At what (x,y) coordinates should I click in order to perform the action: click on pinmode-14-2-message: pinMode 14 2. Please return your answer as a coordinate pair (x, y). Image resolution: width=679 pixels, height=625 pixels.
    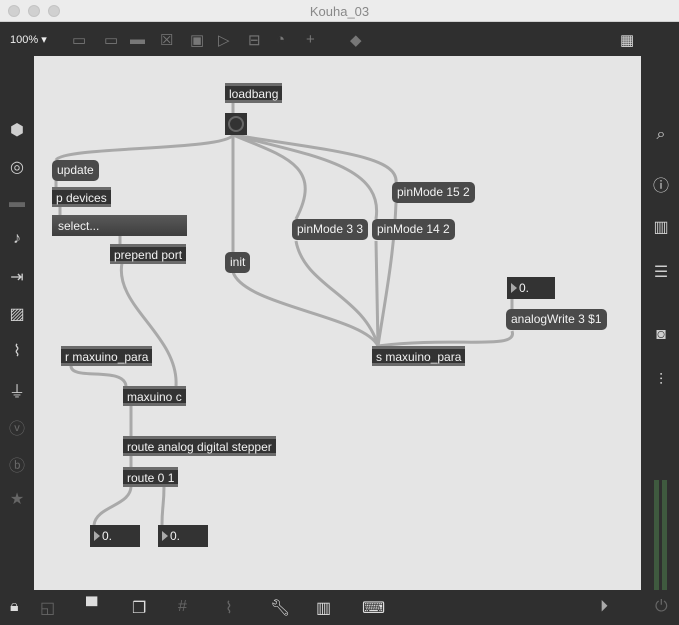
    Looking at the image, I should click on (413, 229).